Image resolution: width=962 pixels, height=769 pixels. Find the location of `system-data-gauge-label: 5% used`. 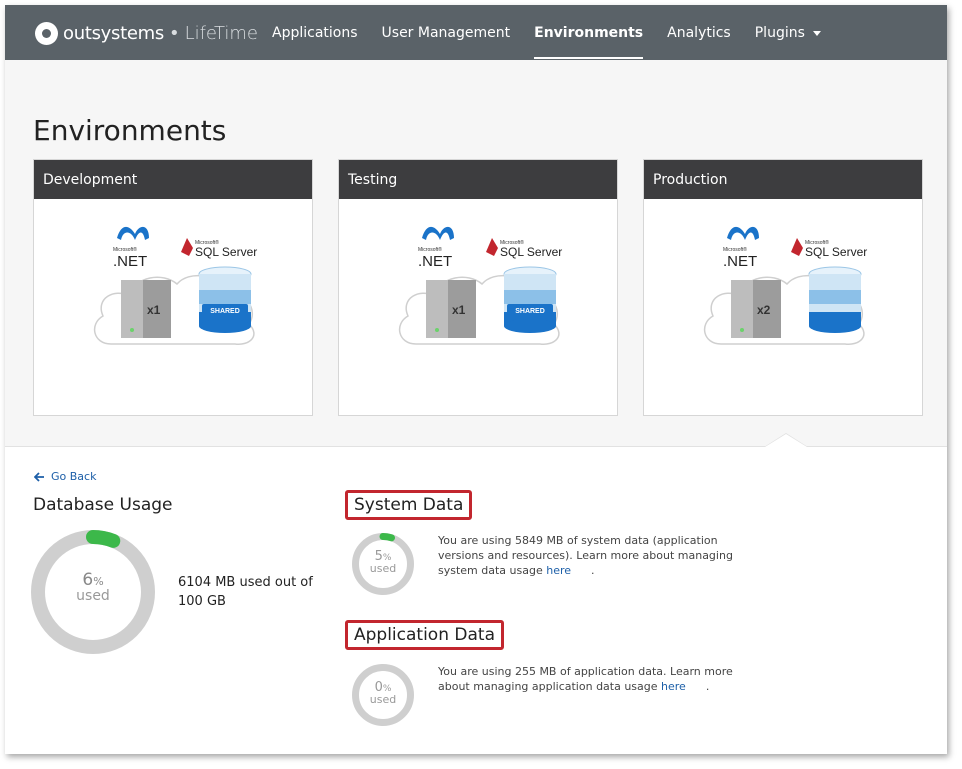

system-data-gauge-label: 5% used is located at coordinates (383, 562).